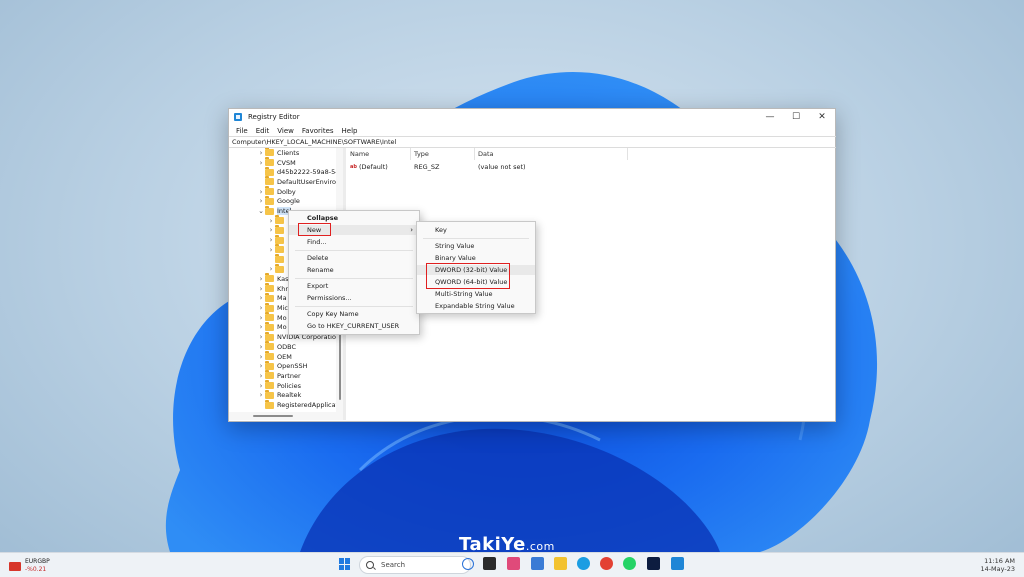  What do you see at coordinates (427, 167) in the screenshot?
I see `value-row-type: REG_SZ` at bounding box center [427, 167].